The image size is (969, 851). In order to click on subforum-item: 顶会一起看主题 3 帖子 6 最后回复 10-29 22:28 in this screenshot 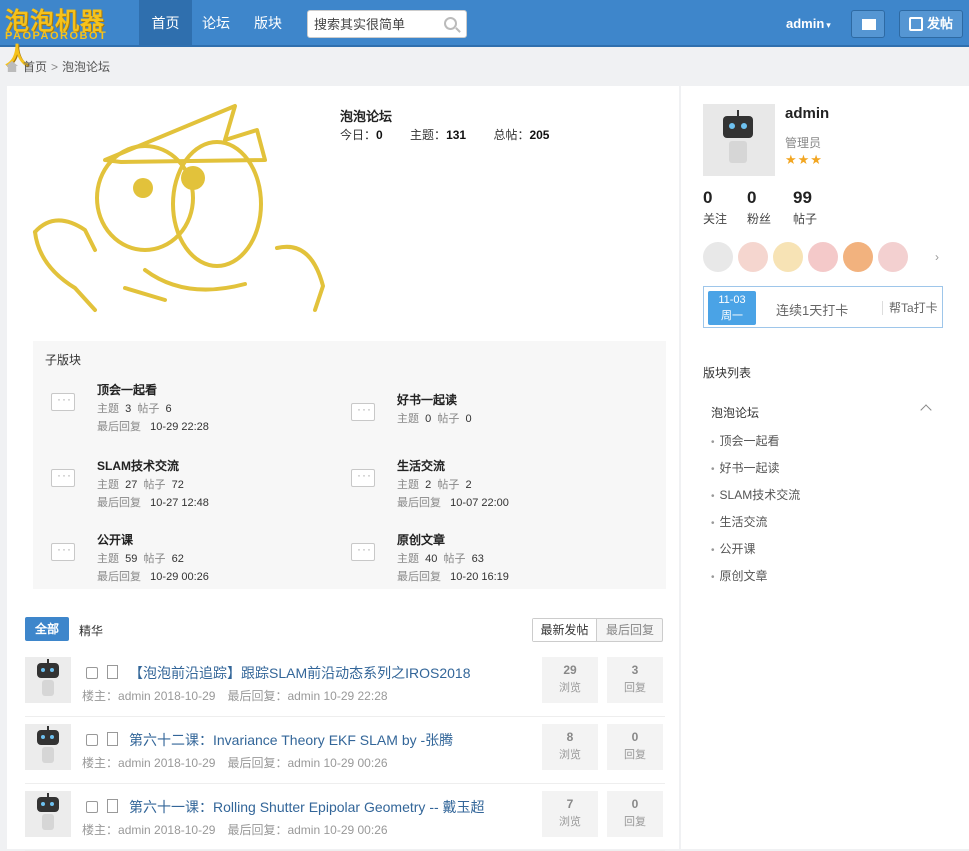, I will do `click(201, 407)`.